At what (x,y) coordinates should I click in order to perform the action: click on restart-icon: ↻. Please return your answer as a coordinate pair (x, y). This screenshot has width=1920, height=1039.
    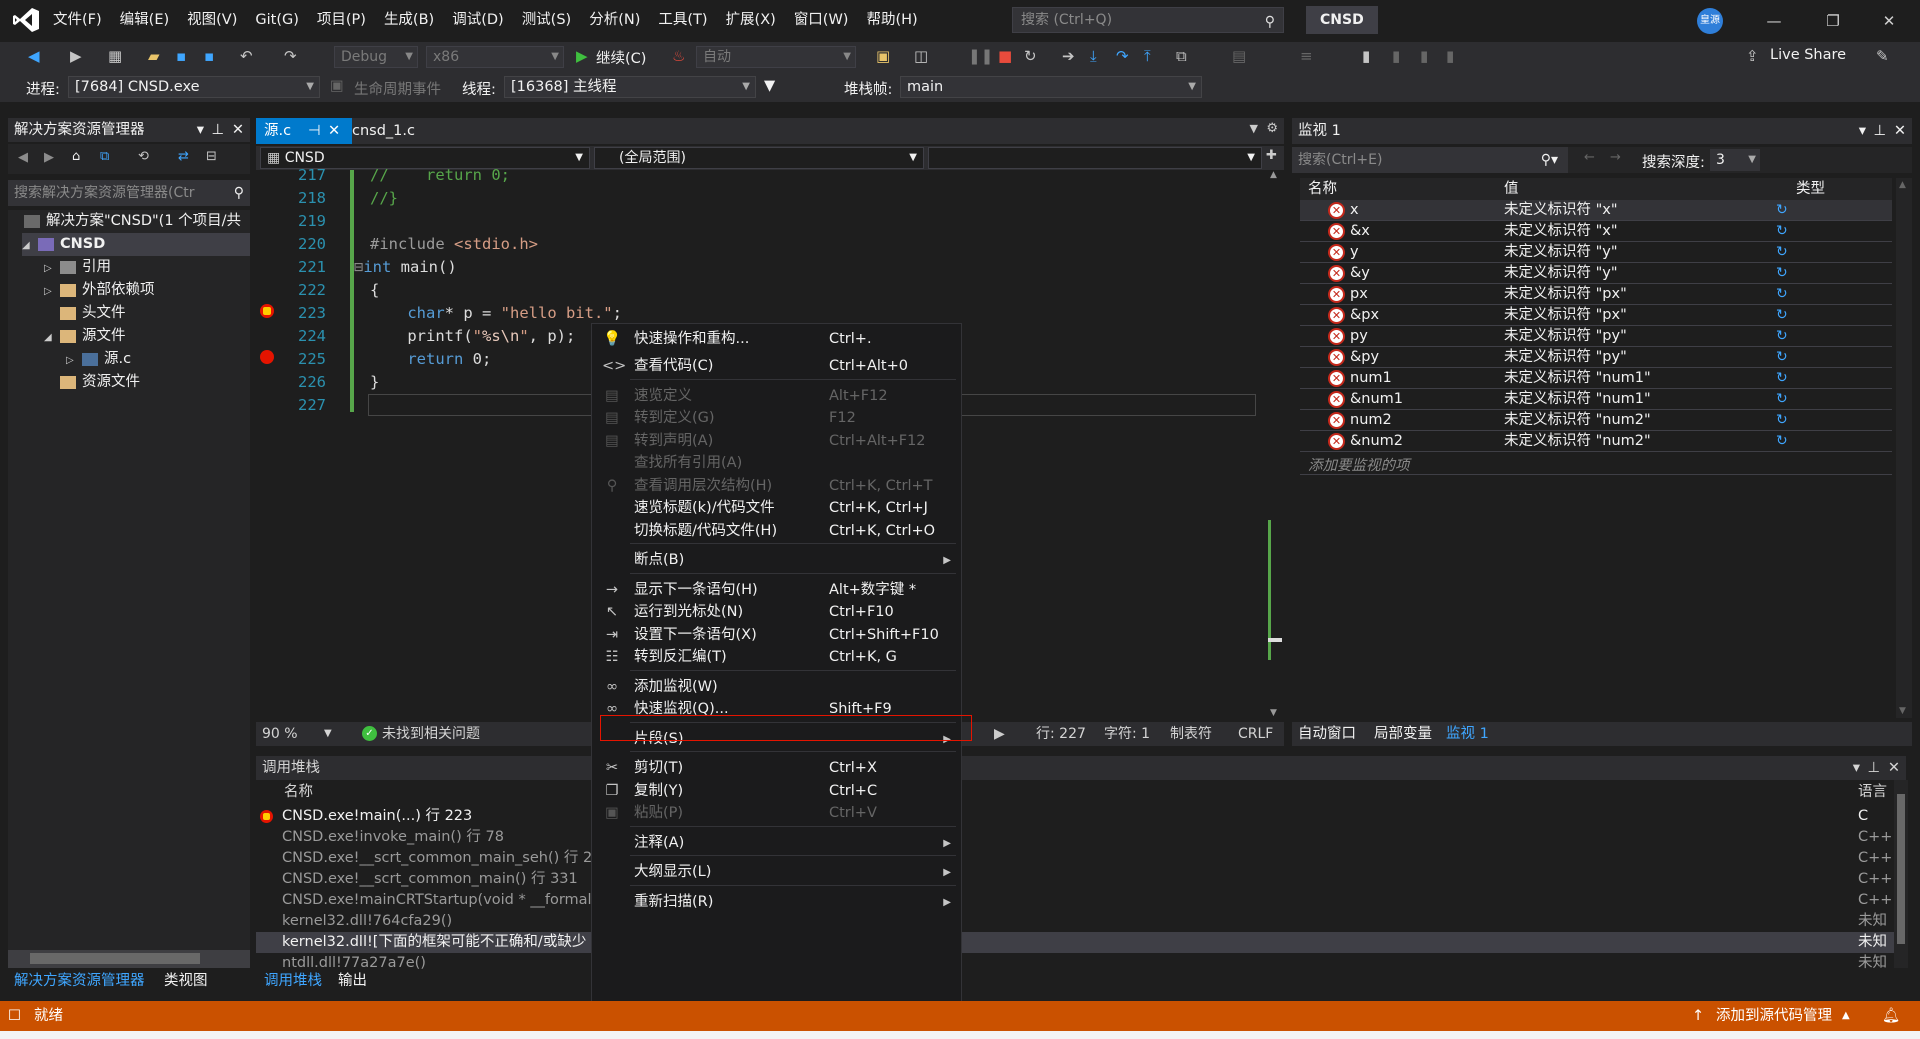
    Looking at the image, I should click on (1030, 56).